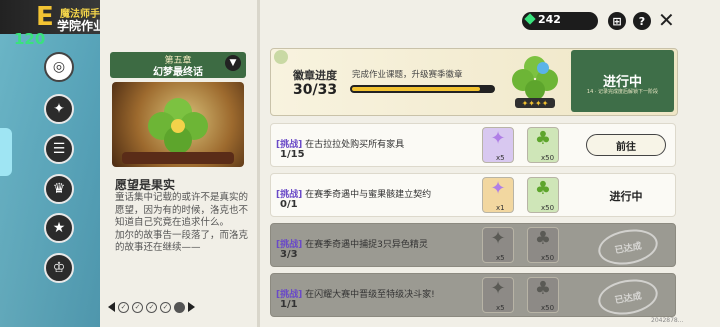 The width and height of the screenshot is (720, 327). What do you see at coordinates (191, 307) in the screenshot?
I see `pager-next-arrow` at bounding box center [191, 307].